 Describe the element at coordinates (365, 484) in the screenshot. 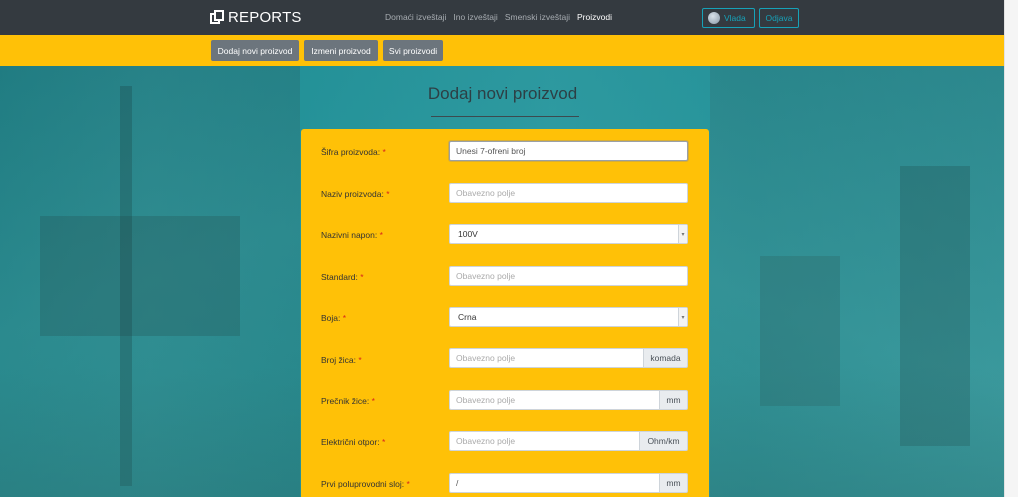

I see `first-semiconductive-layer-label: Prvi poluprovodni sloj: *` at that location.